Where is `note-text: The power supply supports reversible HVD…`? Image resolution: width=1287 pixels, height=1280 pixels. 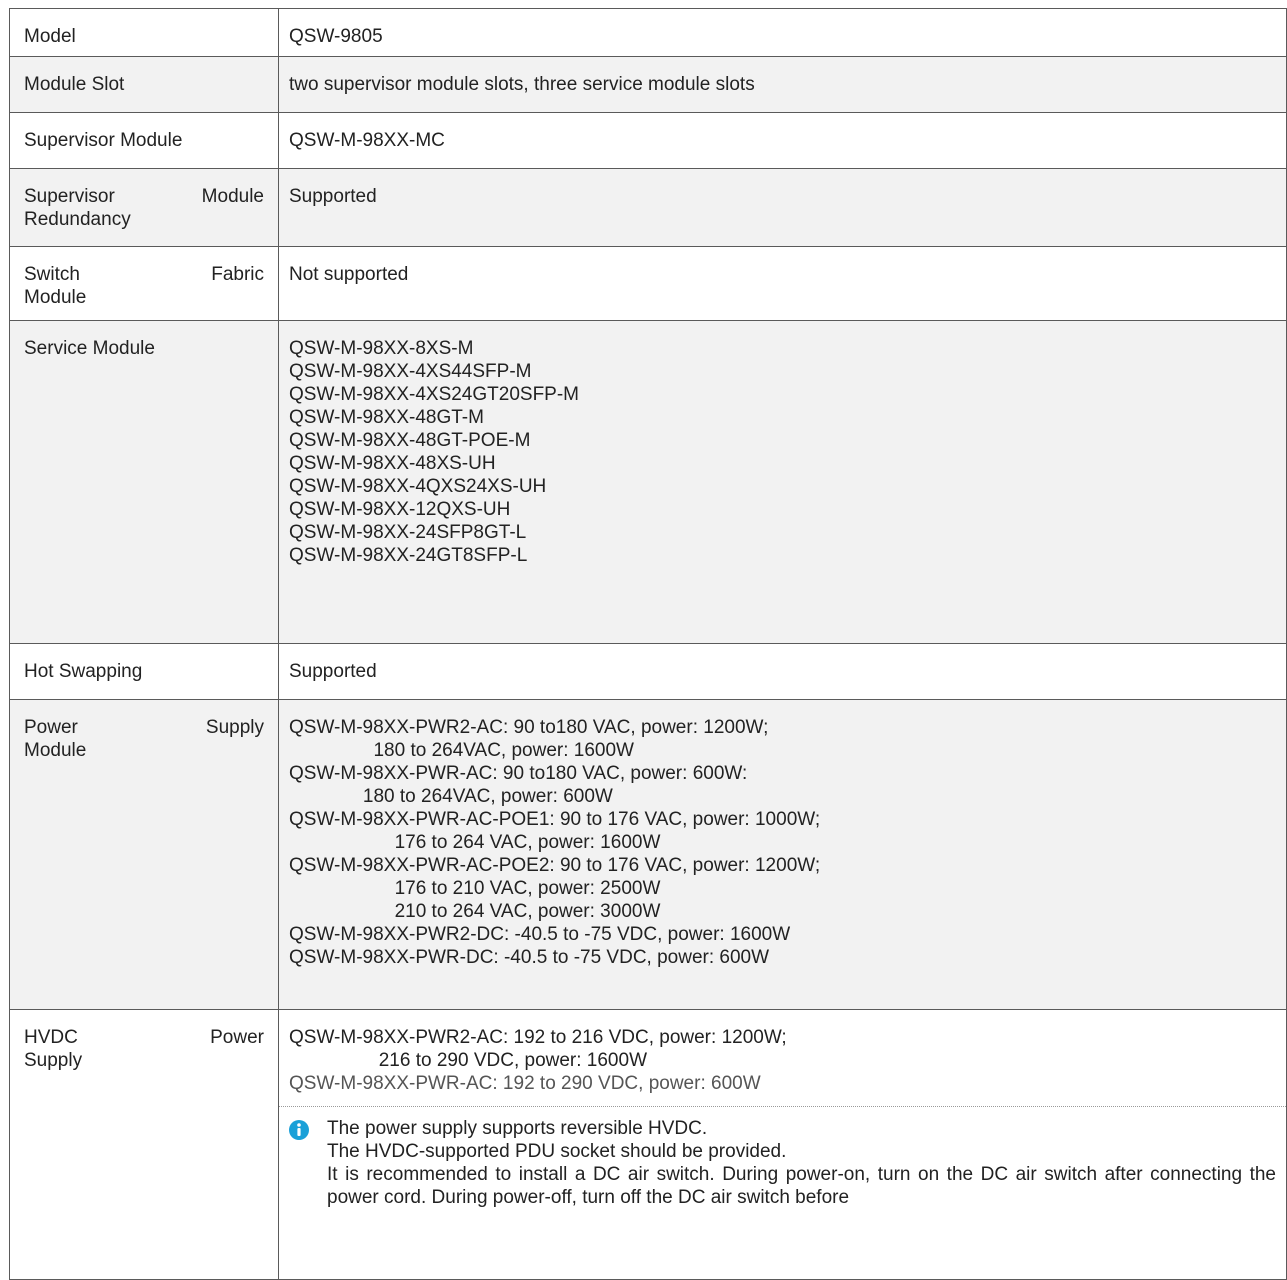 note-text: The power supply supports reversible HVD… is located at coordinates (801, 1163).